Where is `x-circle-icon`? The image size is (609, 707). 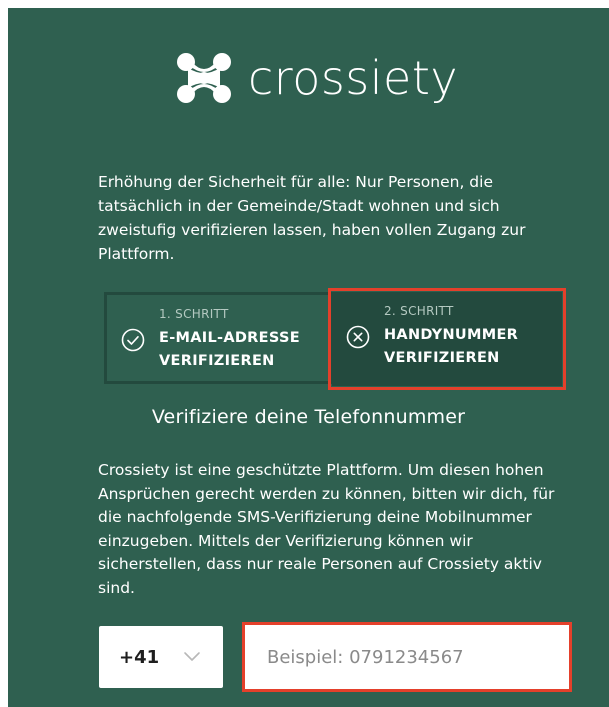 x-circle-icon is located at coordinates (358, 337).